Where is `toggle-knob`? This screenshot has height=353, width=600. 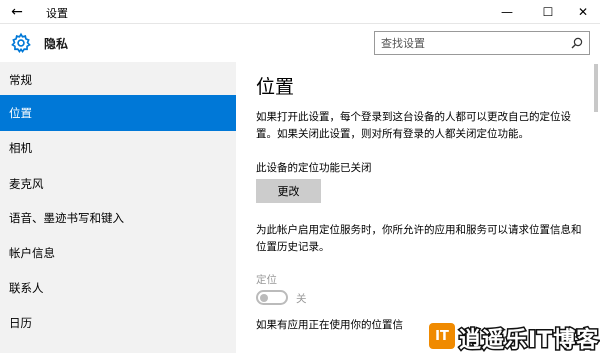 toggle-knob is located at coordinates (264, 297).